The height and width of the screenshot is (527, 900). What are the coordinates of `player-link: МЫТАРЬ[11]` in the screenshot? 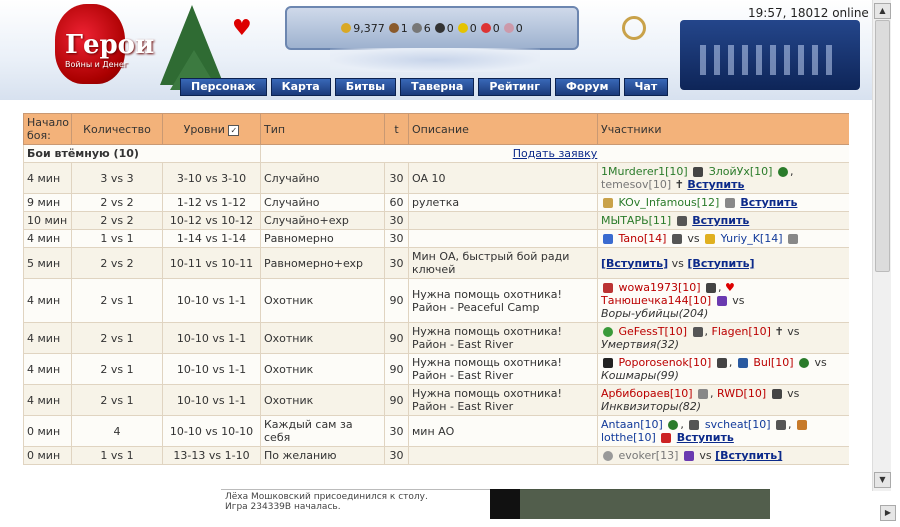 It's located at (636, 220).